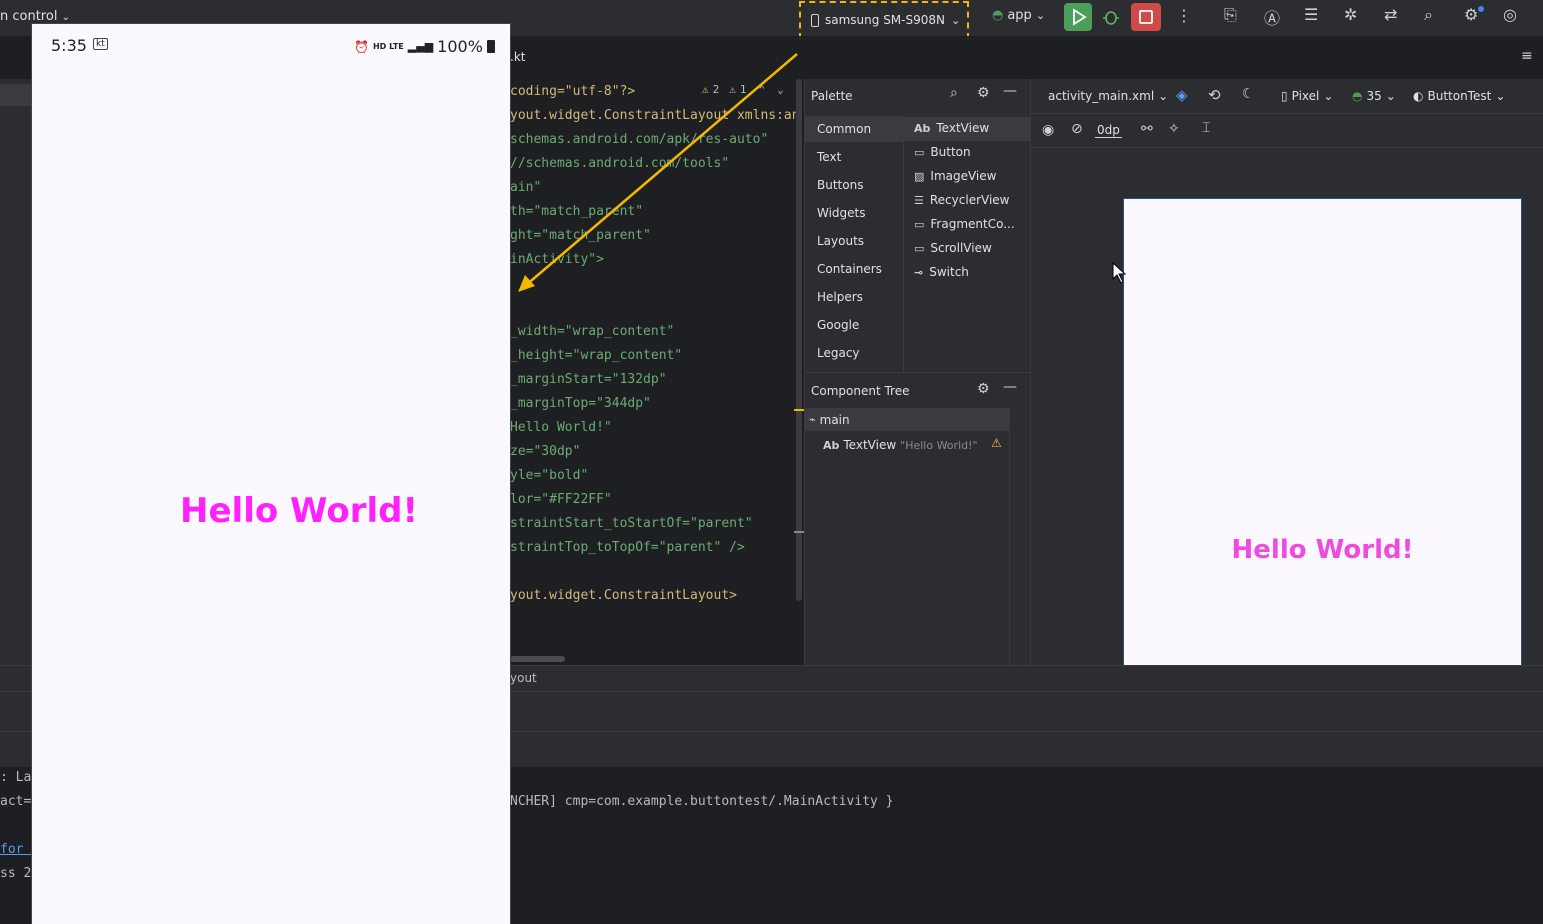  I want to click on run-config-selector: ◓ app ⌄, so click(1018, 15).